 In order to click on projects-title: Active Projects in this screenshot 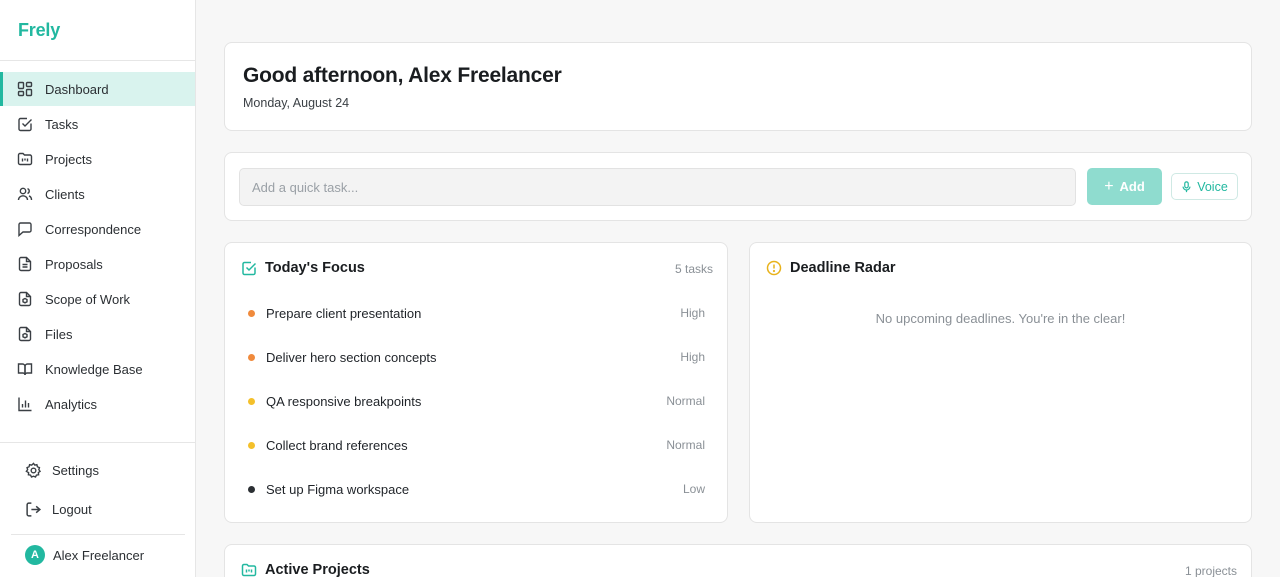, I will do `click(317, 569)`.